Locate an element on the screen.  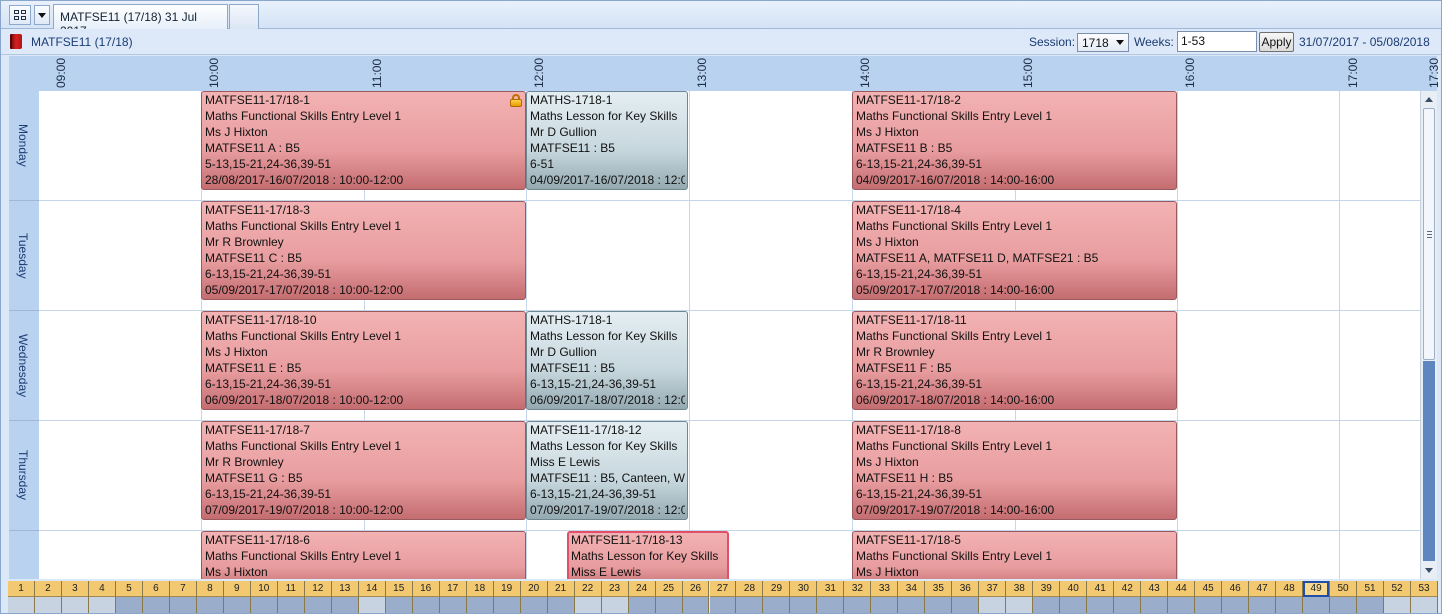
week-cell: 29 is located at coordinates (777, 597).